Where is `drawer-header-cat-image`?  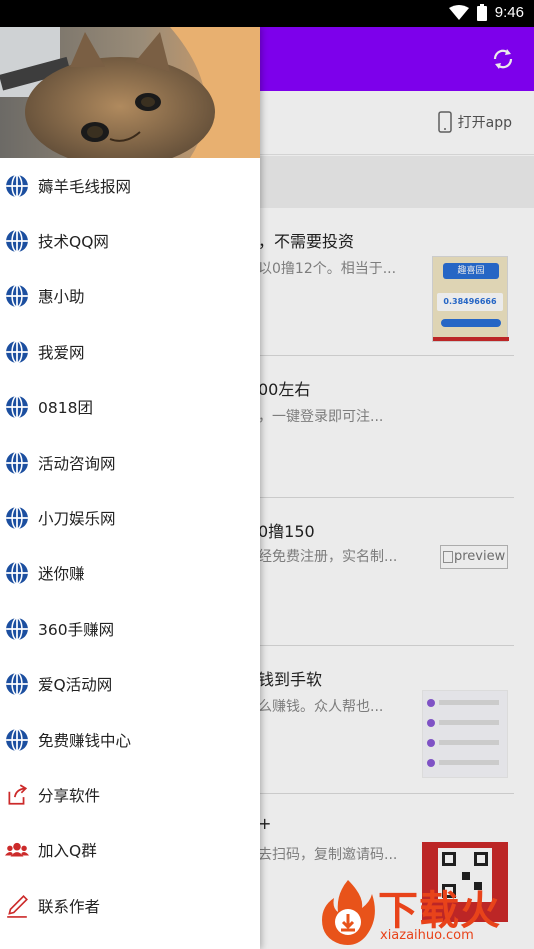
drawer-header-cat-image is located at coordinates (130, 92).